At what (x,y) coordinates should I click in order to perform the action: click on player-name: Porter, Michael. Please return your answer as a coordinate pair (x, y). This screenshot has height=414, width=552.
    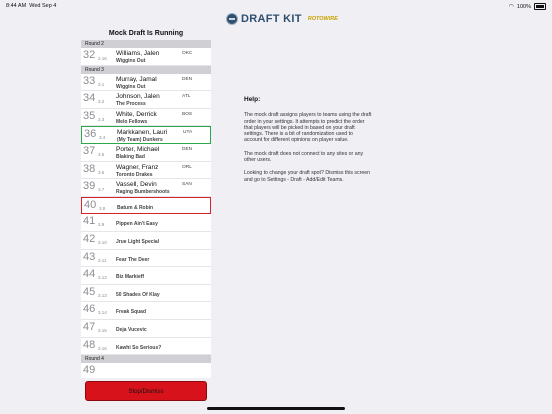
    Looking at the image, I should click on (138, 149).